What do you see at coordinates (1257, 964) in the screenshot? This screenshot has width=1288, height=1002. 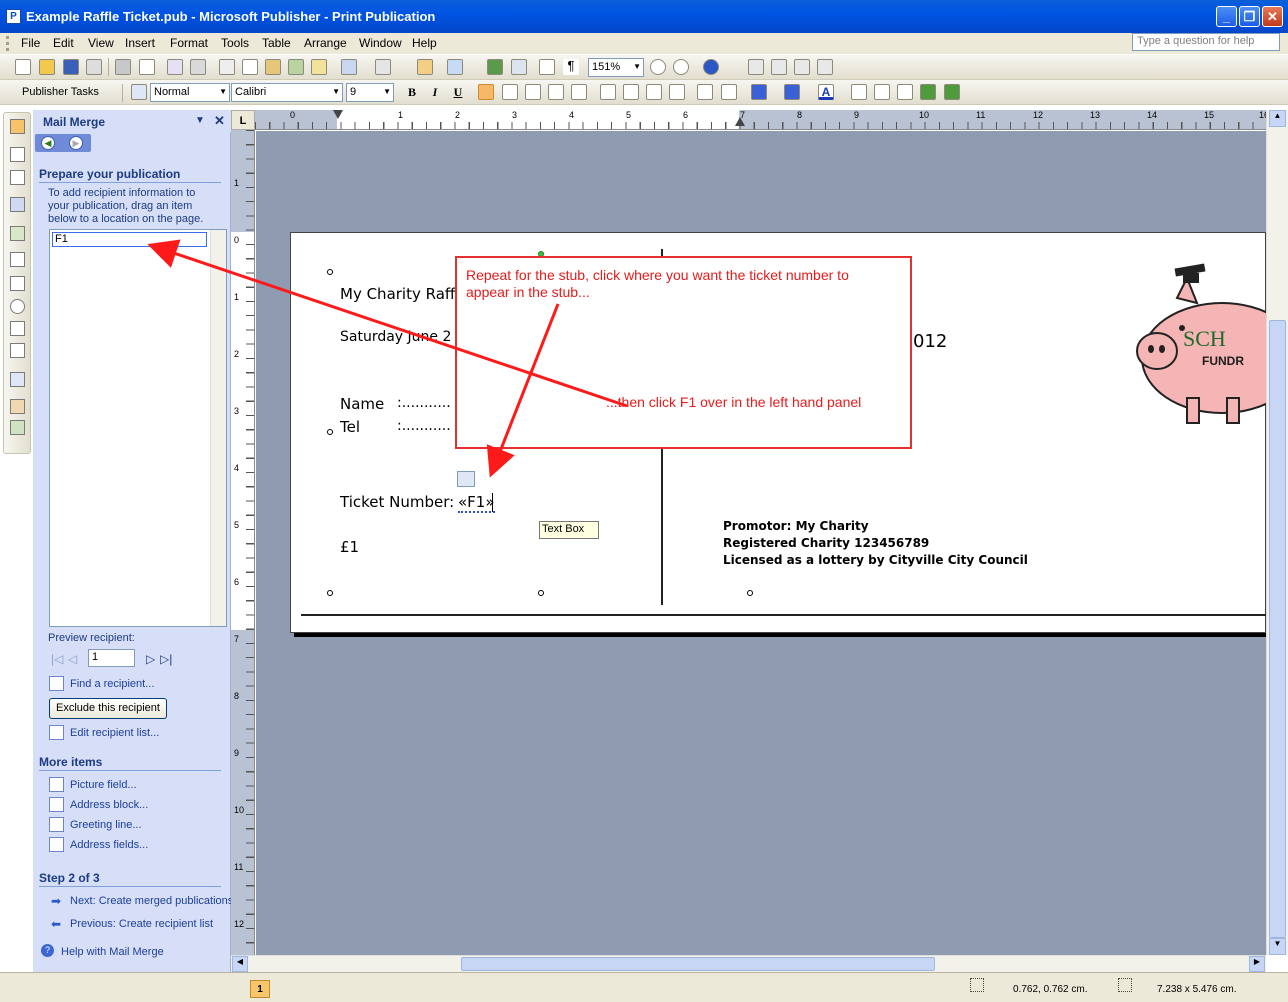 I see `scroll-right-icon: ▶` at bounding box center [1257, 964].